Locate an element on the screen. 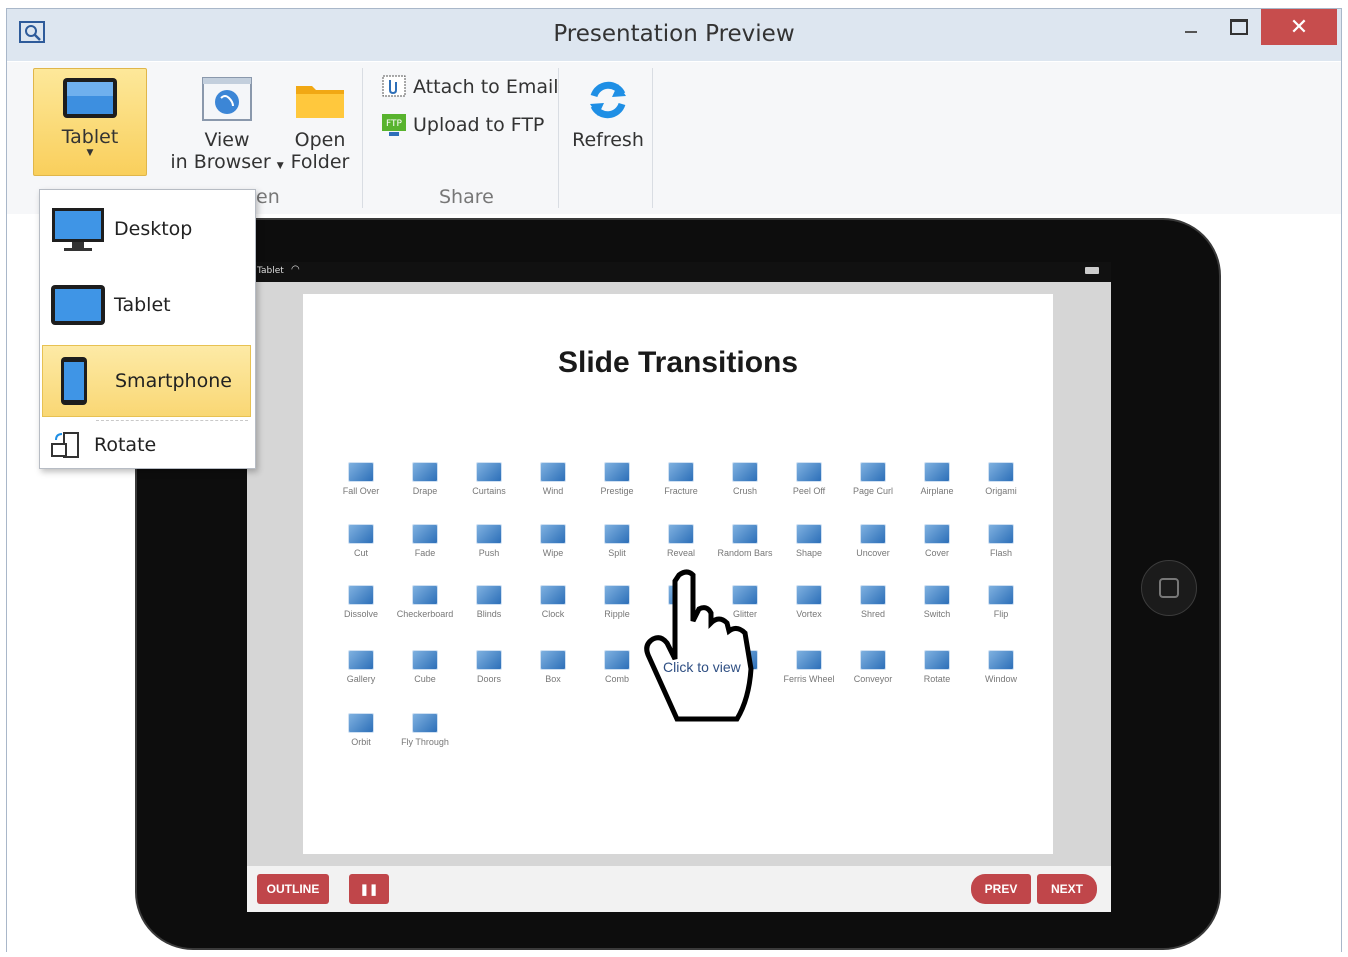  prev-button: PREV is located at coordinates (1001, 889).